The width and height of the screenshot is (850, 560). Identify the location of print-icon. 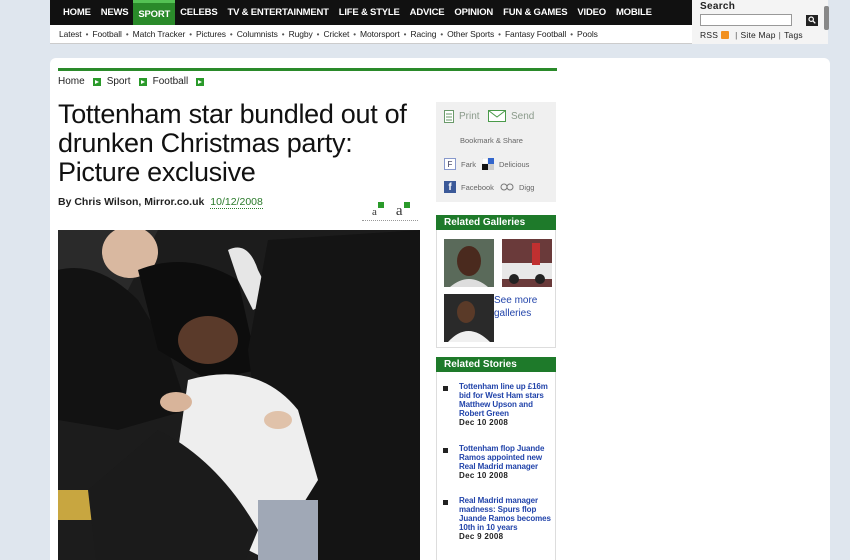
(449, 116).